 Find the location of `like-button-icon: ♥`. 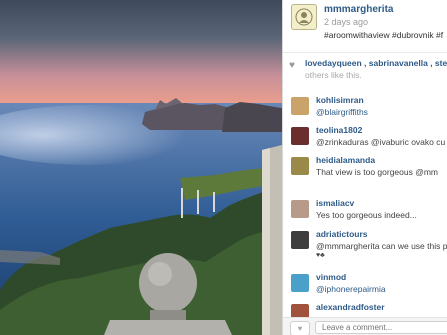

like-button-icon: ♥ is located at coordinates (300, 328).